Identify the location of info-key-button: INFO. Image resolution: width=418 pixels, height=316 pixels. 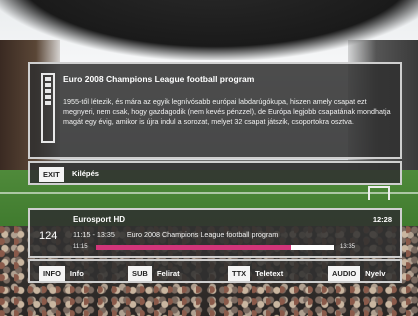
(52, 274).